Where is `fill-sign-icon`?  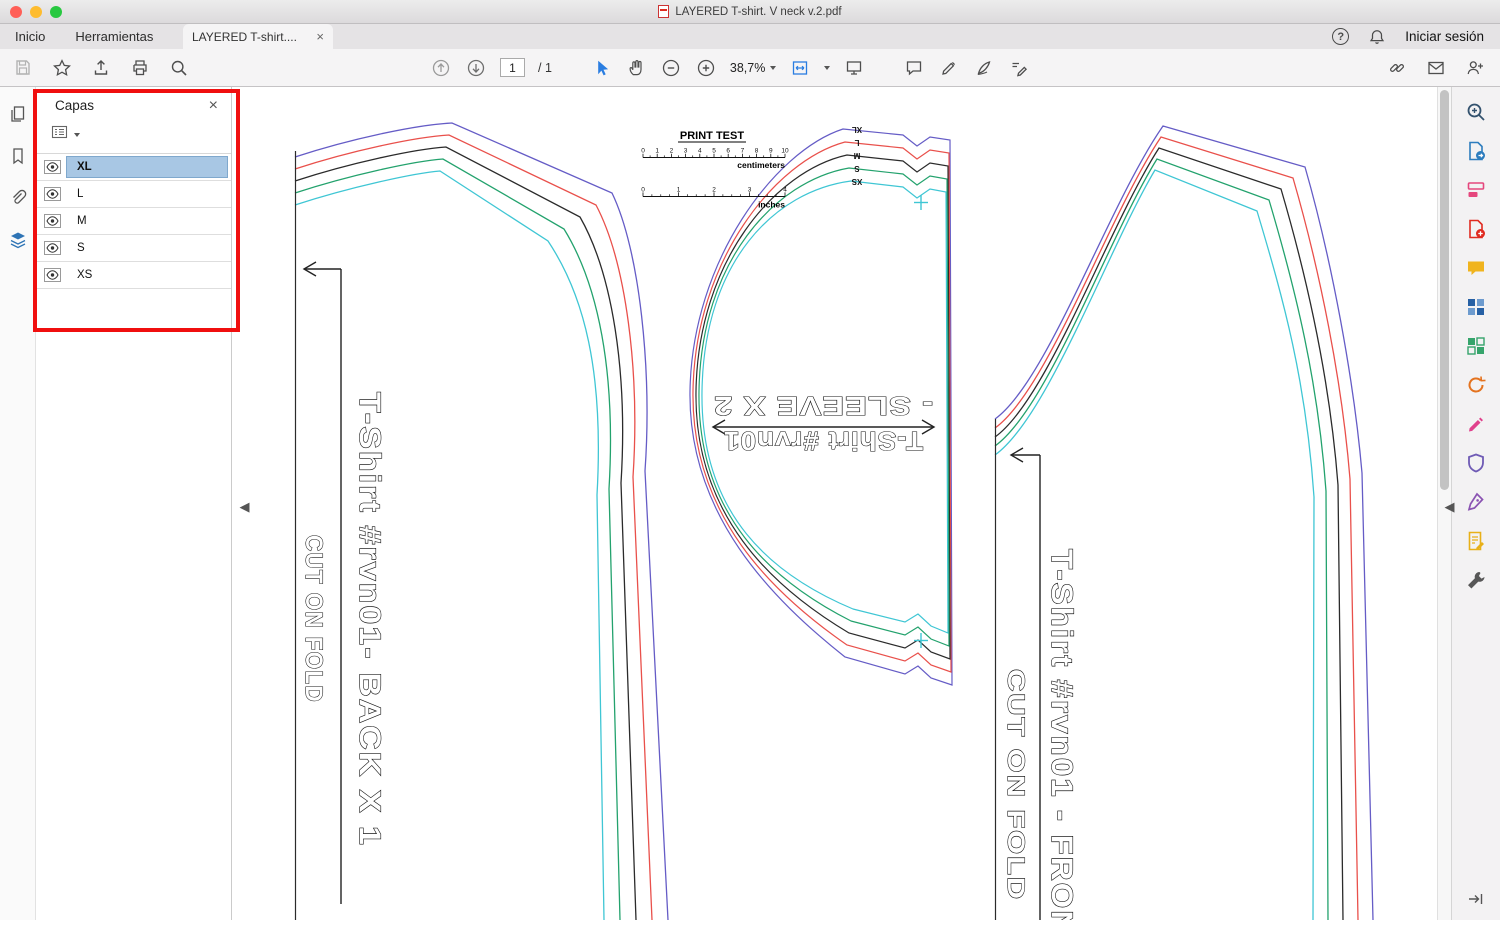 fill-sign-icon is located at coordinates (1019, 68).